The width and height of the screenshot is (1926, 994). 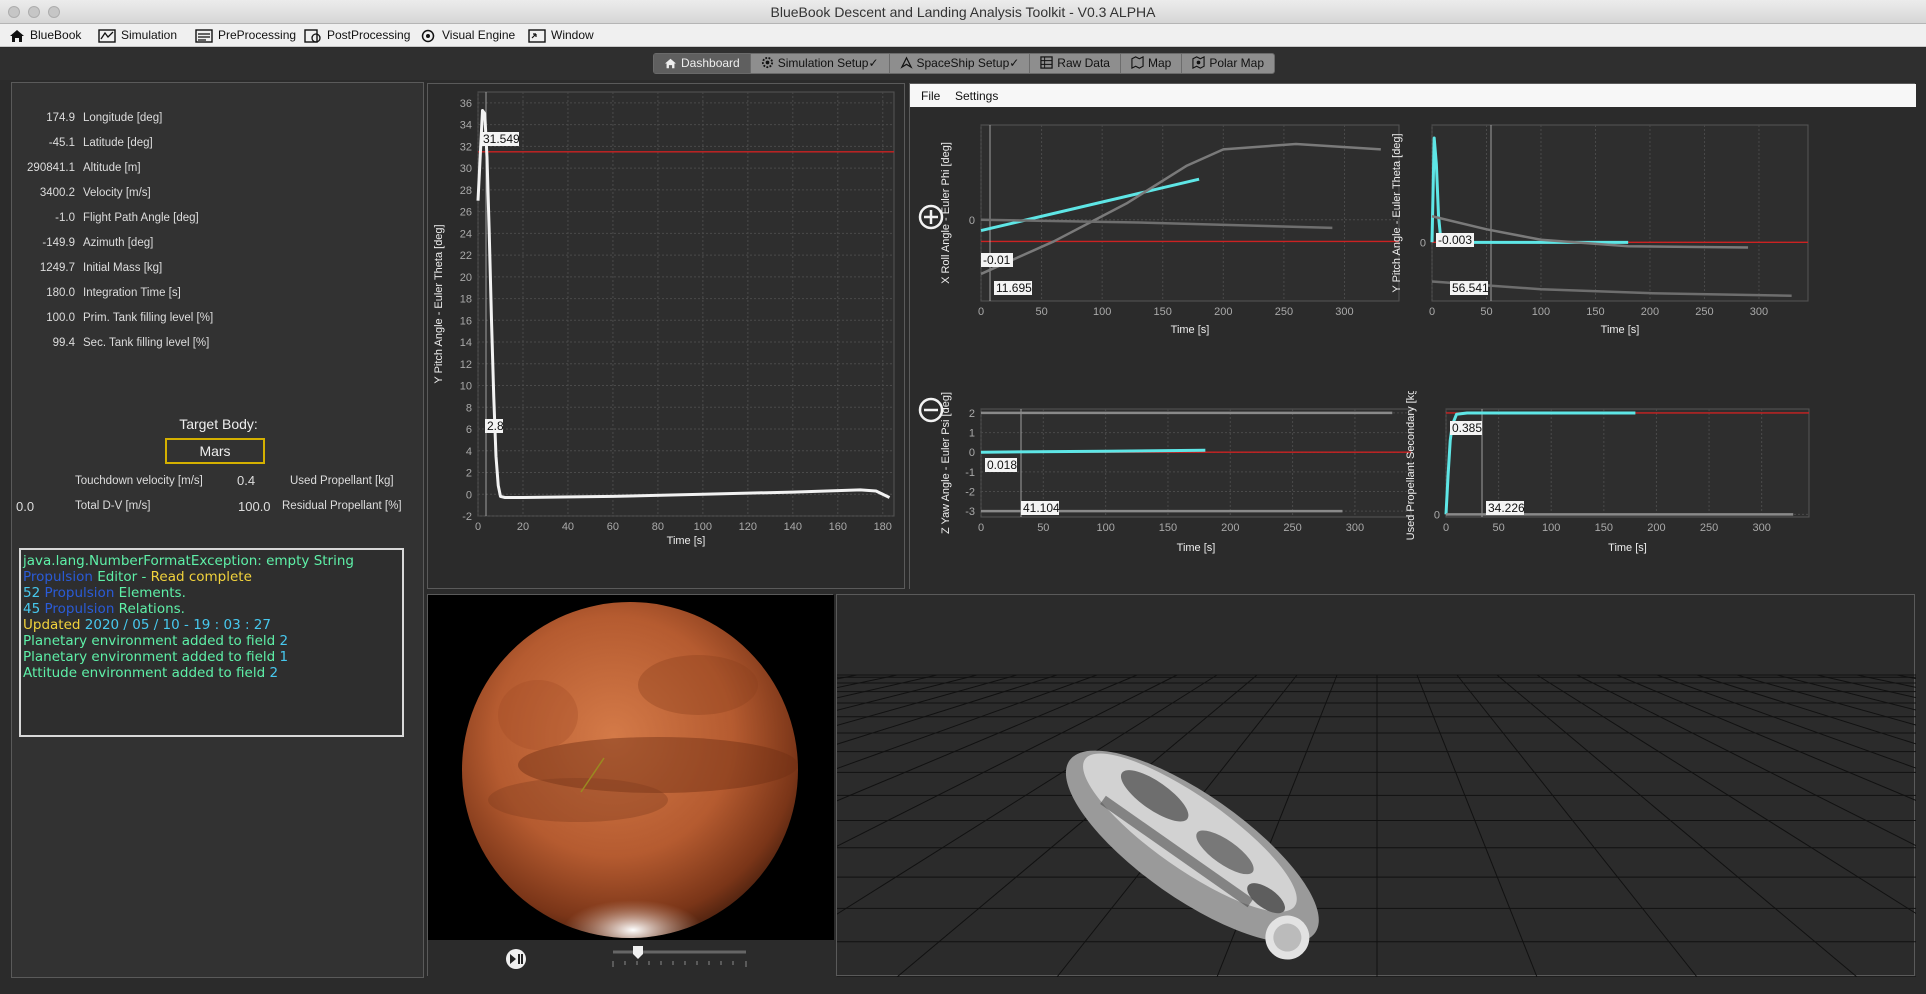 I want to click on menu-label: PostProcessing, so click(x=369, y=35).